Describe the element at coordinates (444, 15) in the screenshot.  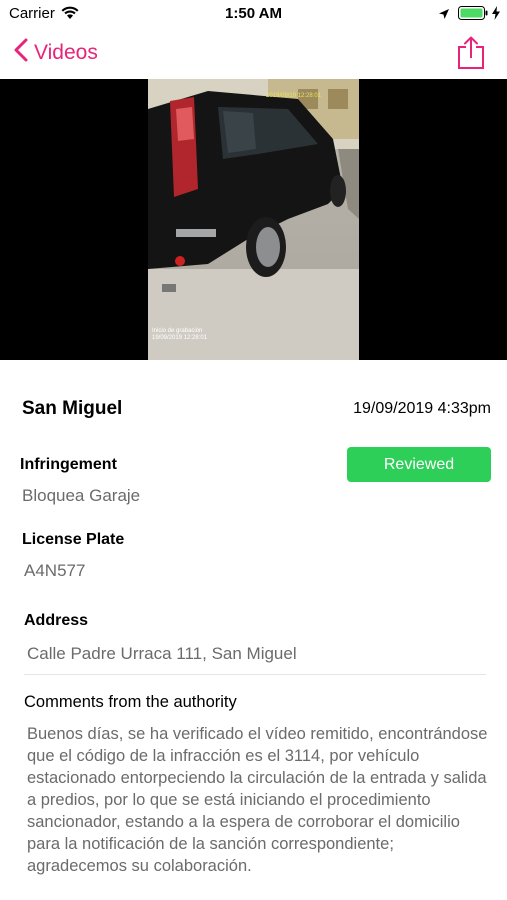
I see `location-arrow-icon` at that location.